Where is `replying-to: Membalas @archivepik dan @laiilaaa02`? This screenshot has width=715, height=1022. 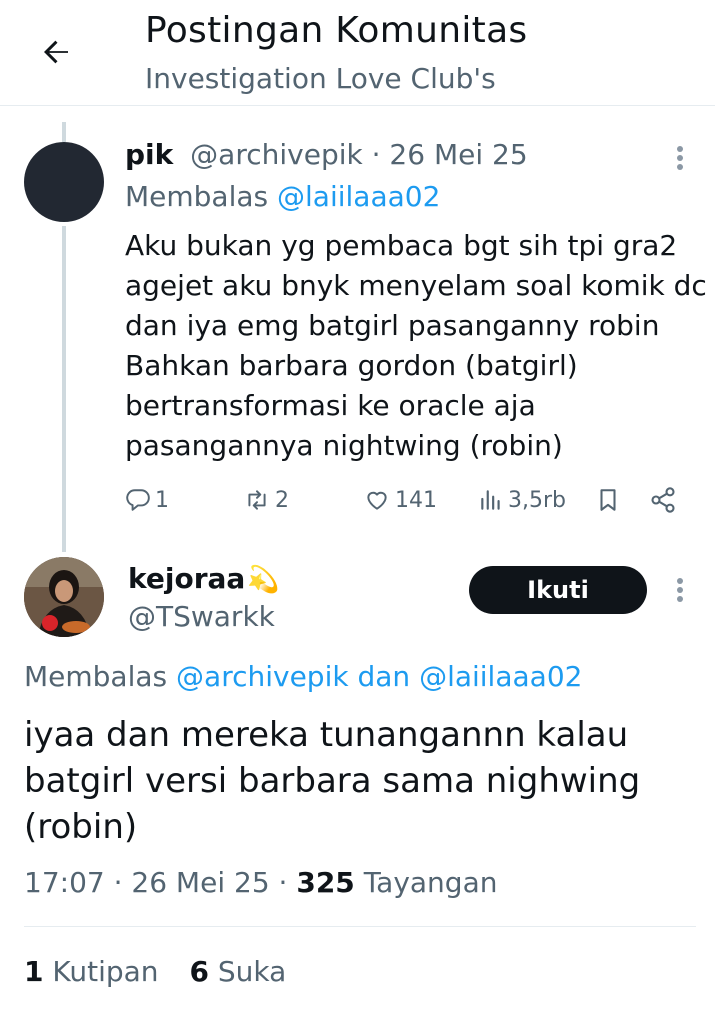 replying-to: Membalas @archivepik dan @laiilaaa02 is located at coordinates (303, 676).